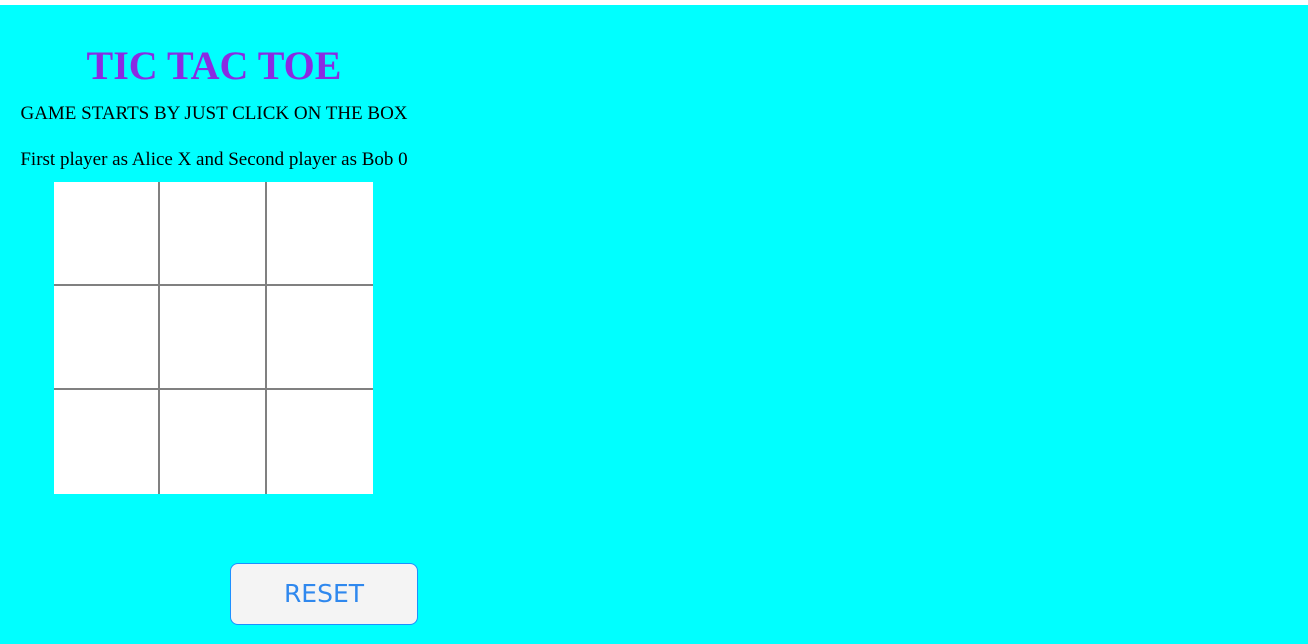 This screenshot has width=1308, height=644. Describe the element at coordinates (214, 65) in the screenshot. I see `game-title: TIC TAC TOE` at that location.